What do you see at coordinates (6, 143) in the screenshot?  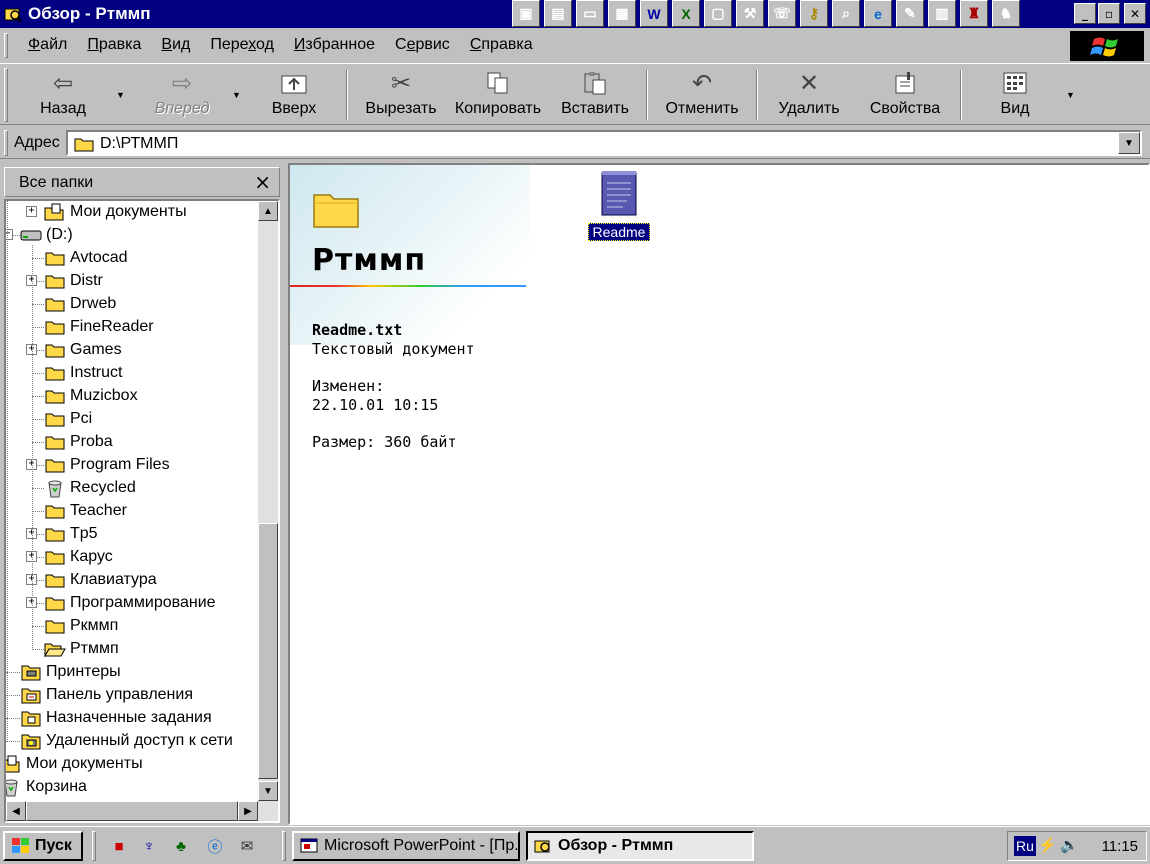 I see `addressbar-grip` at bounding box center [6, 143].